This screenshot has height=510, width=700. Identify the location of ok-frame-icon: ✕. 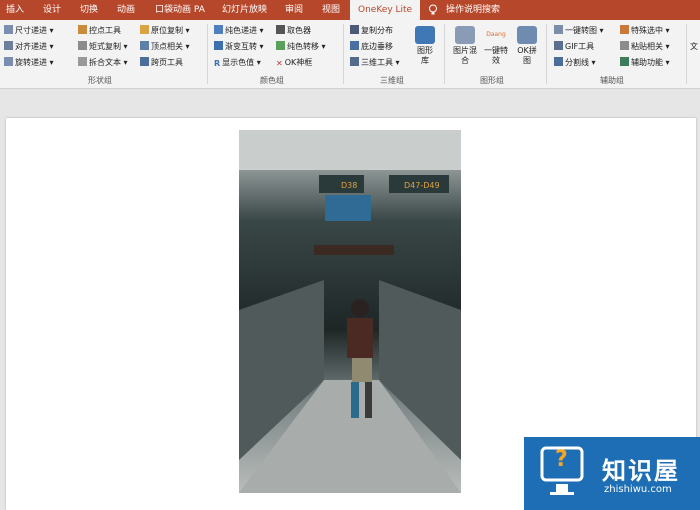
(279, 63).